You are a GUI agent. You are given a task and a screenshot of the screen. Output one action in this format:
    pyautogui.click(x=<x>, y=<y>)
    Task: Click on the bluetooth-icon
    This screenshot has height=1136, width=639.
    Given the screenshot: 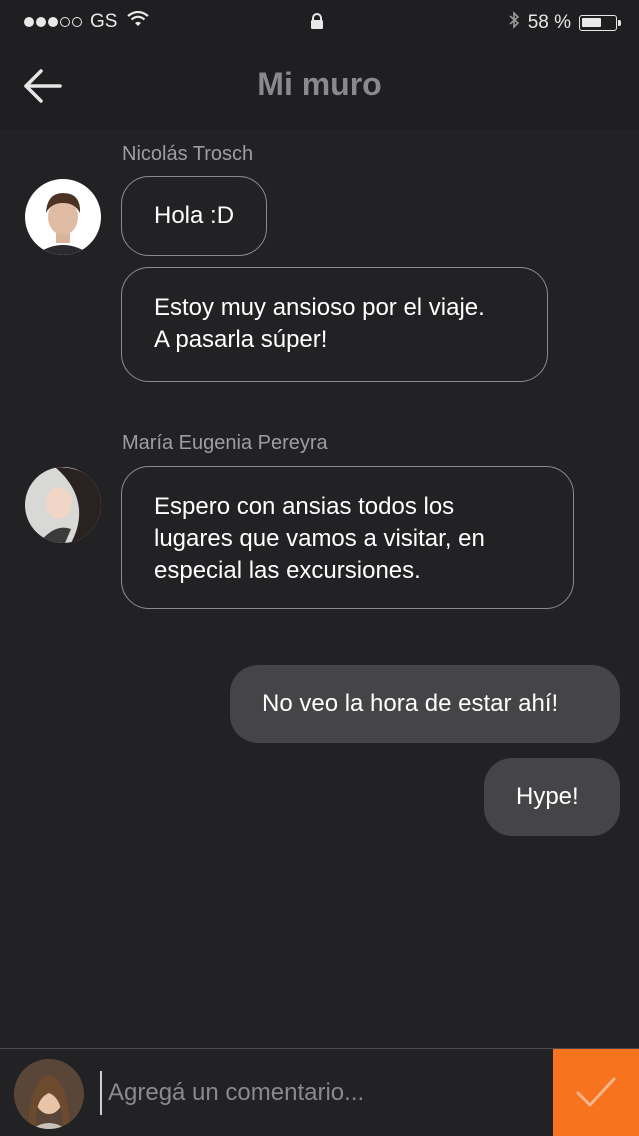 What is the action you would take?
    pyautogui.click(x=514, y=23)
    